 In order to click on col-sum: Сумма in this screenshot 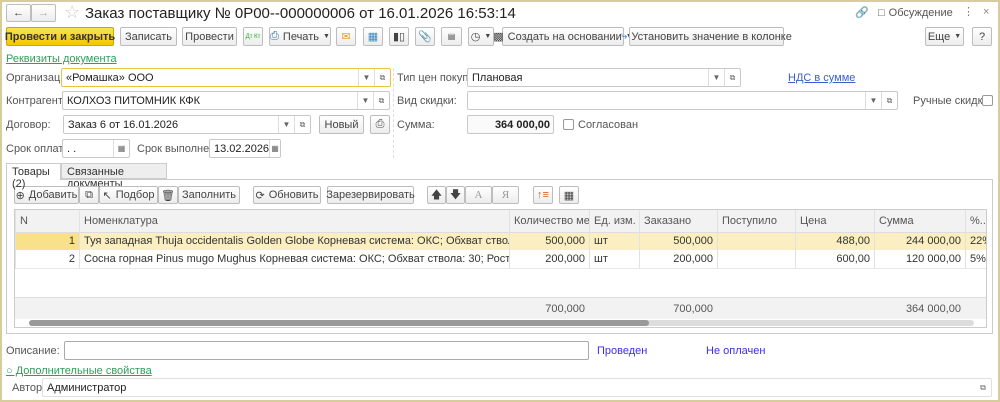, I will do `click(920, 221)`.